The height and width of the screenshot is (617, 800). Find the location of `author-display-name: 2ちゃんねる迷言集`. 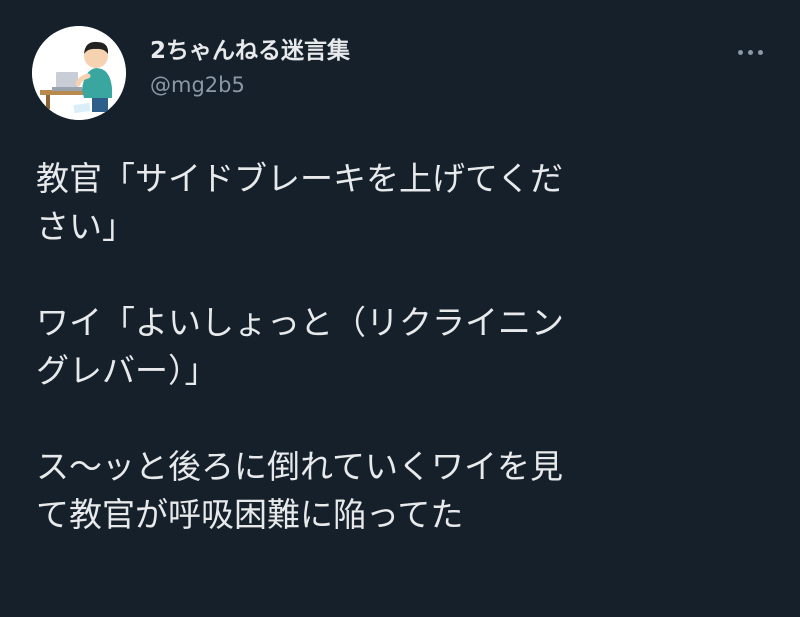

author-display-name: 2ちゃんねる迷言集 is located at coordinates (250, 51).